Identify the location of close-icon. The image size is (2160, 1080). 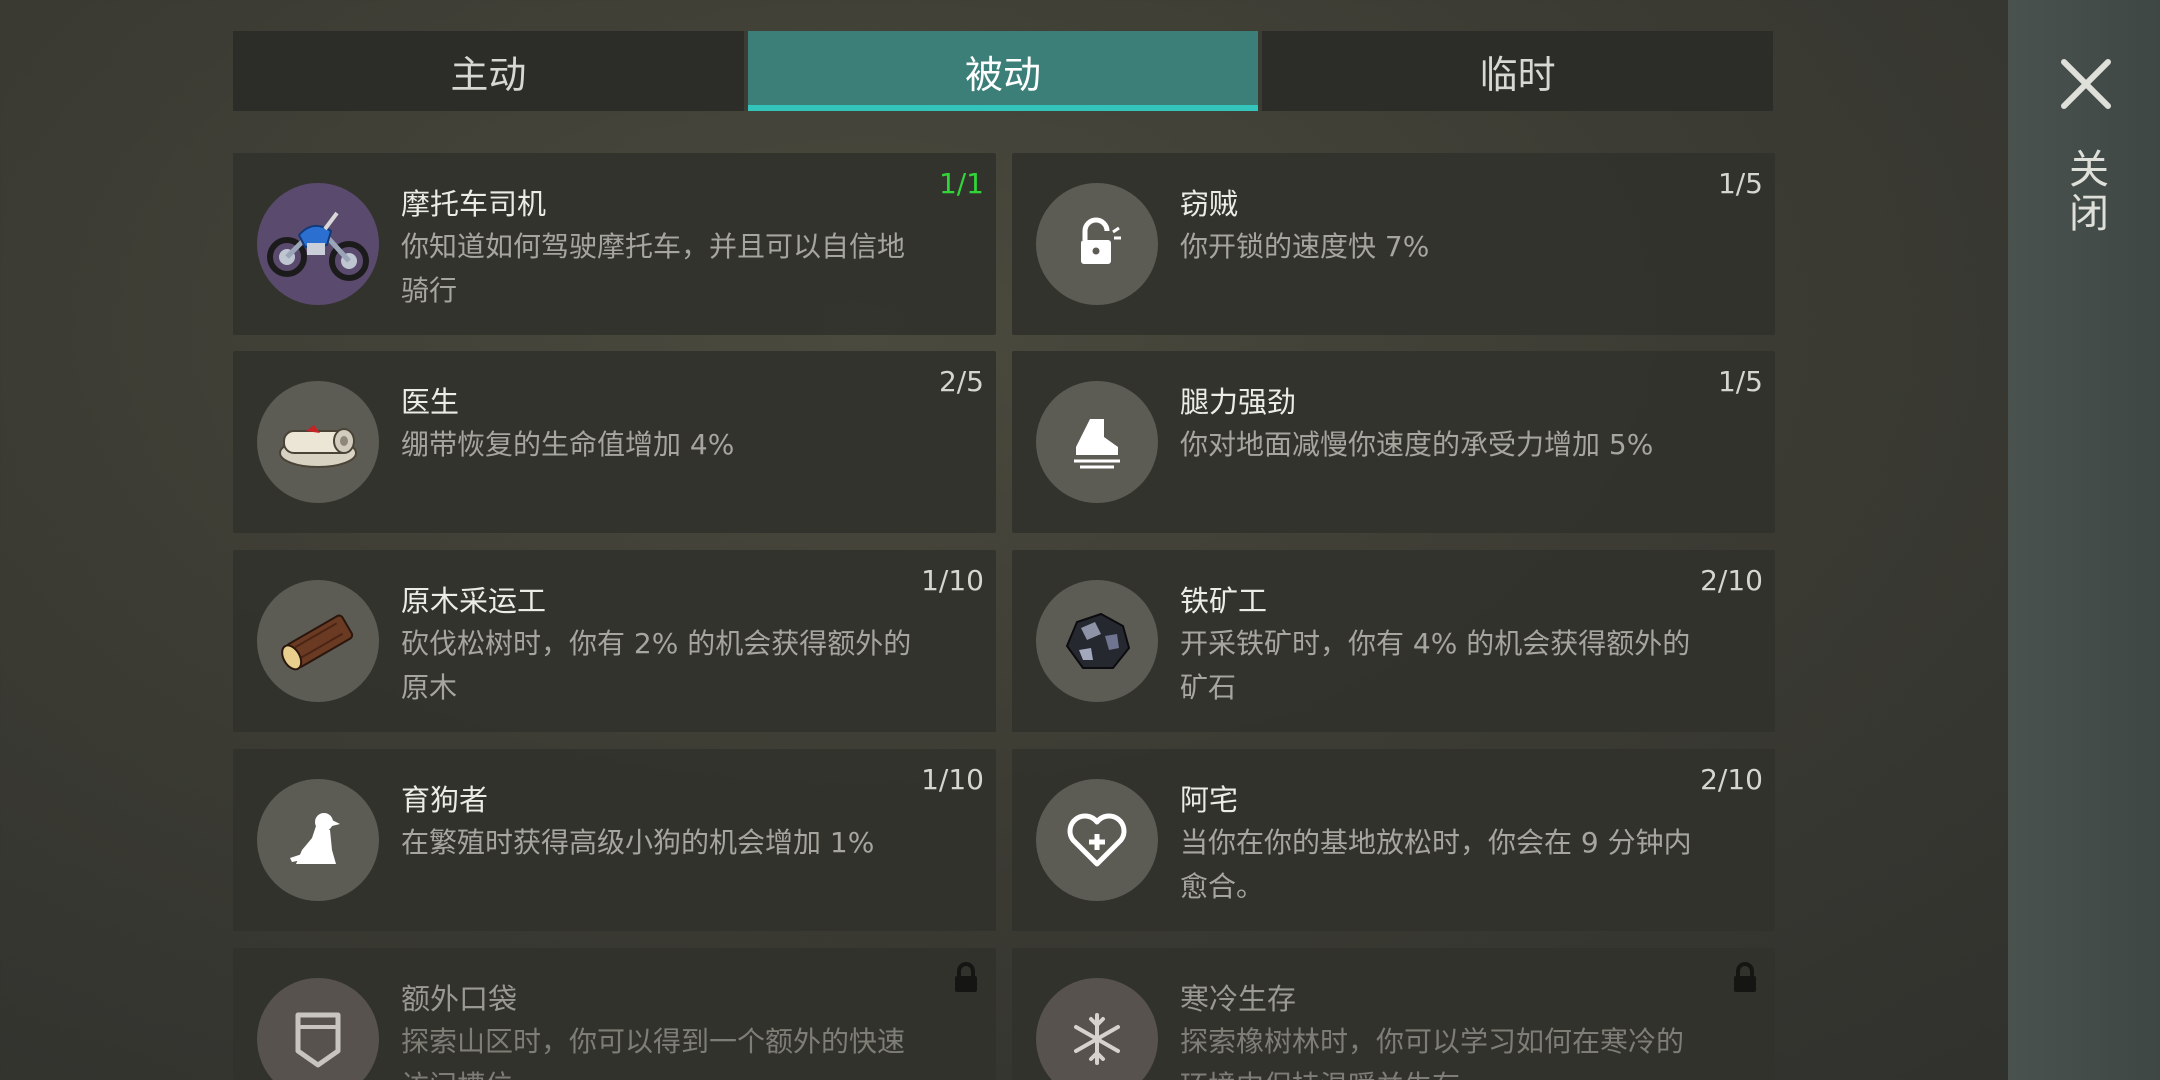
(2086, 84).